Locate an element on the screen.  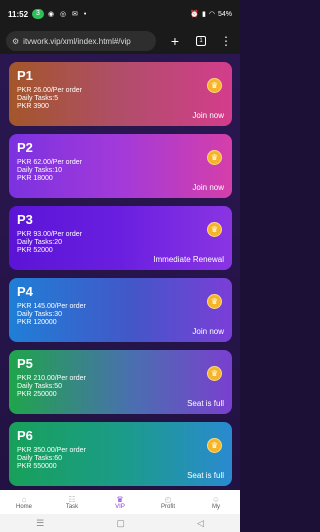
price-per-order: PKR 26.00/Per order is located at coordinates (49, 90).